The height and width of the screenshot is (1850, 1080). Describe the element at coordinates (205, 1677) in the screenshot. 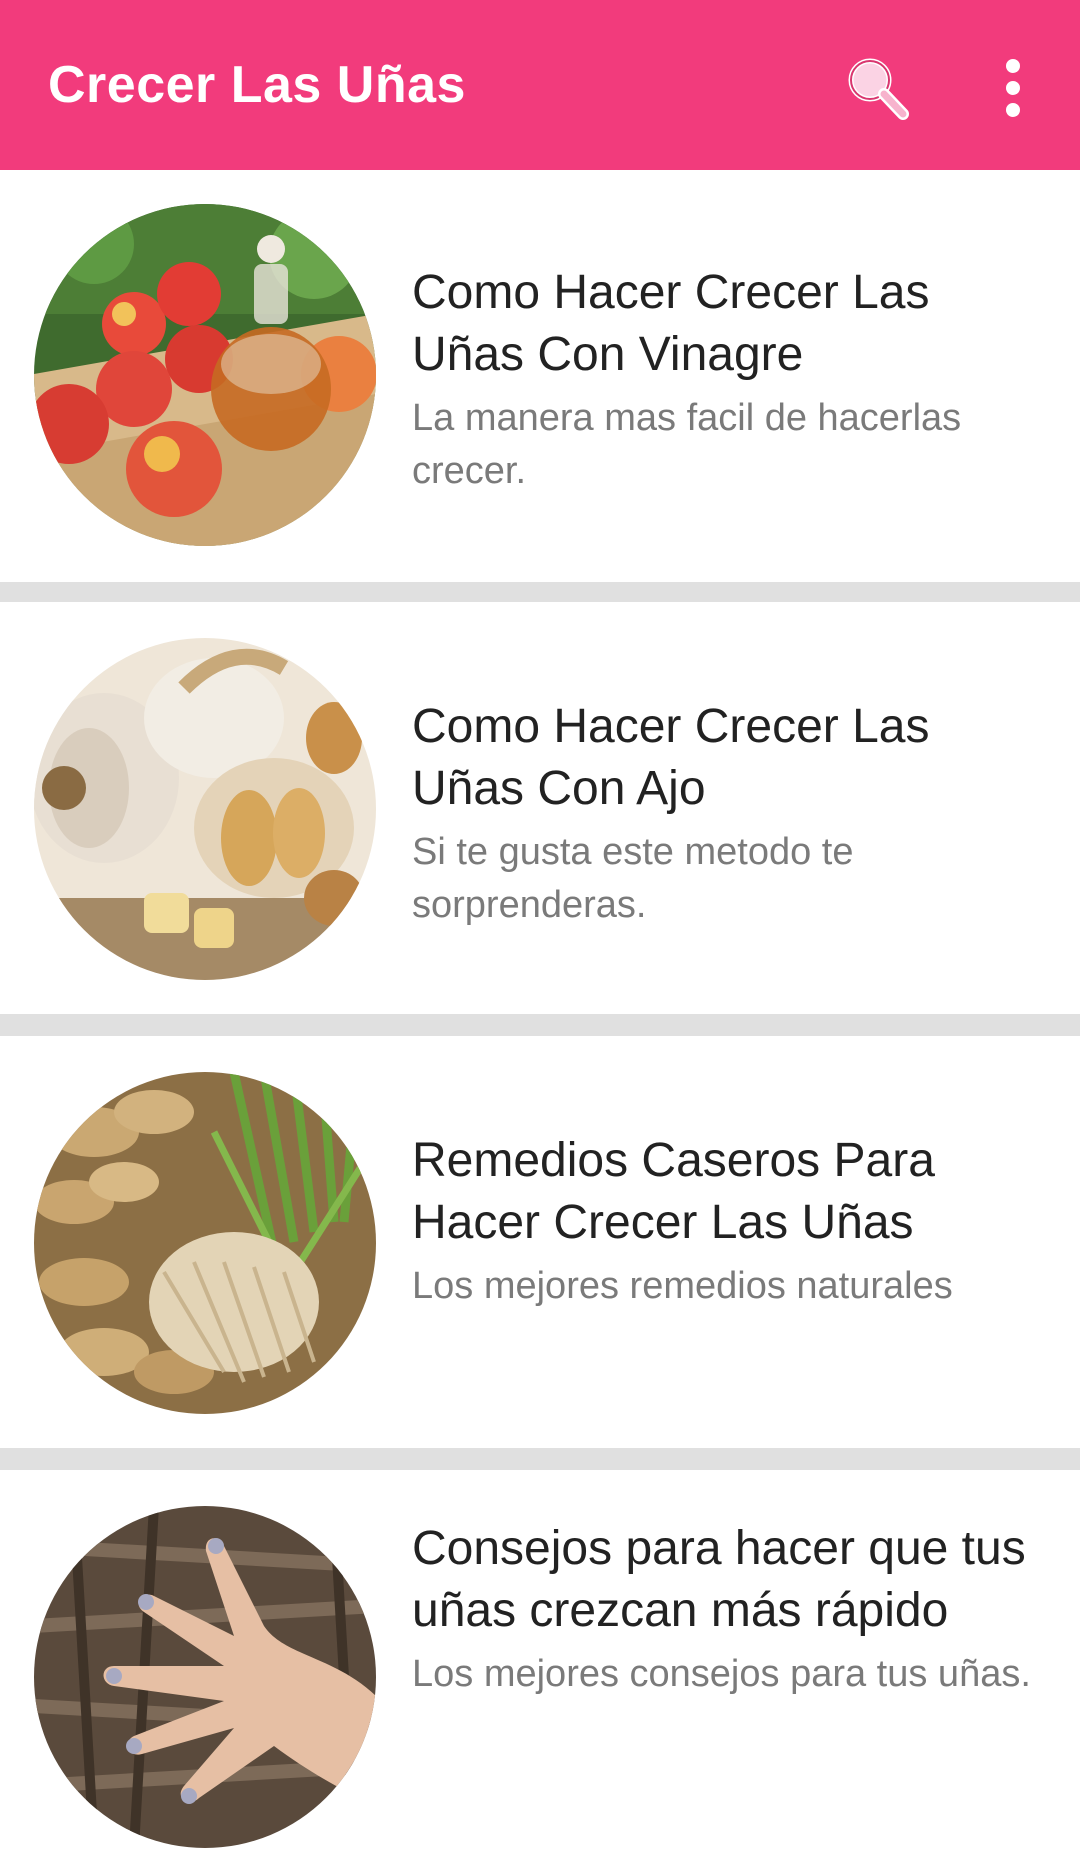

I see `hand-tree-image` at that location.